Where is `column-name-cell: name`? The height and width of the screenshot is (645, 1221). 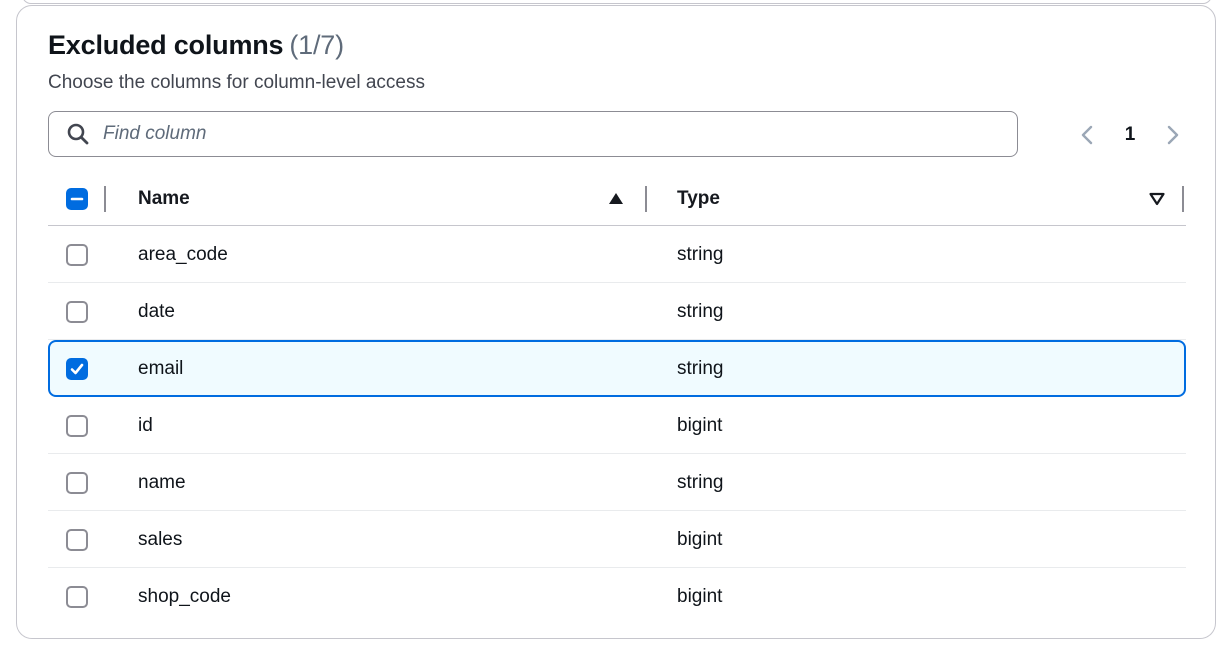
column-name-cell: name is located at coordinates (162, 482).